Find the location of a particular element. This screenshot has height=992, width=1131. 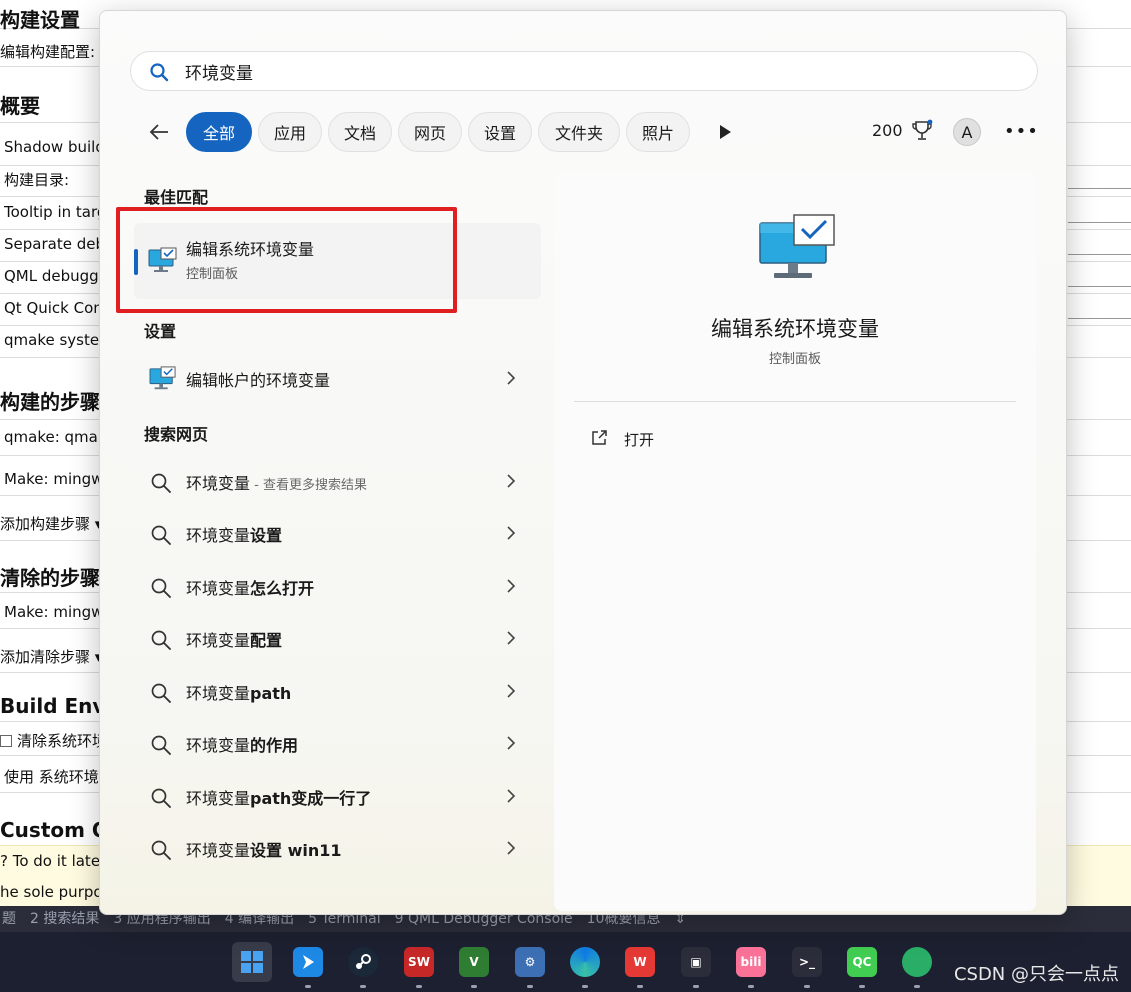

web-search-result-row: 环境变量设置 win11 is located at coordinates (337, 848).